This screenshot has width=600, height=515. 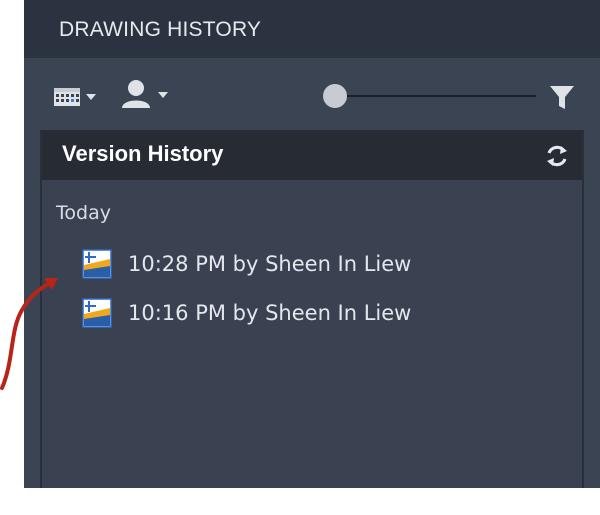 I want to click on filter-button, so click(x=562, y=97).